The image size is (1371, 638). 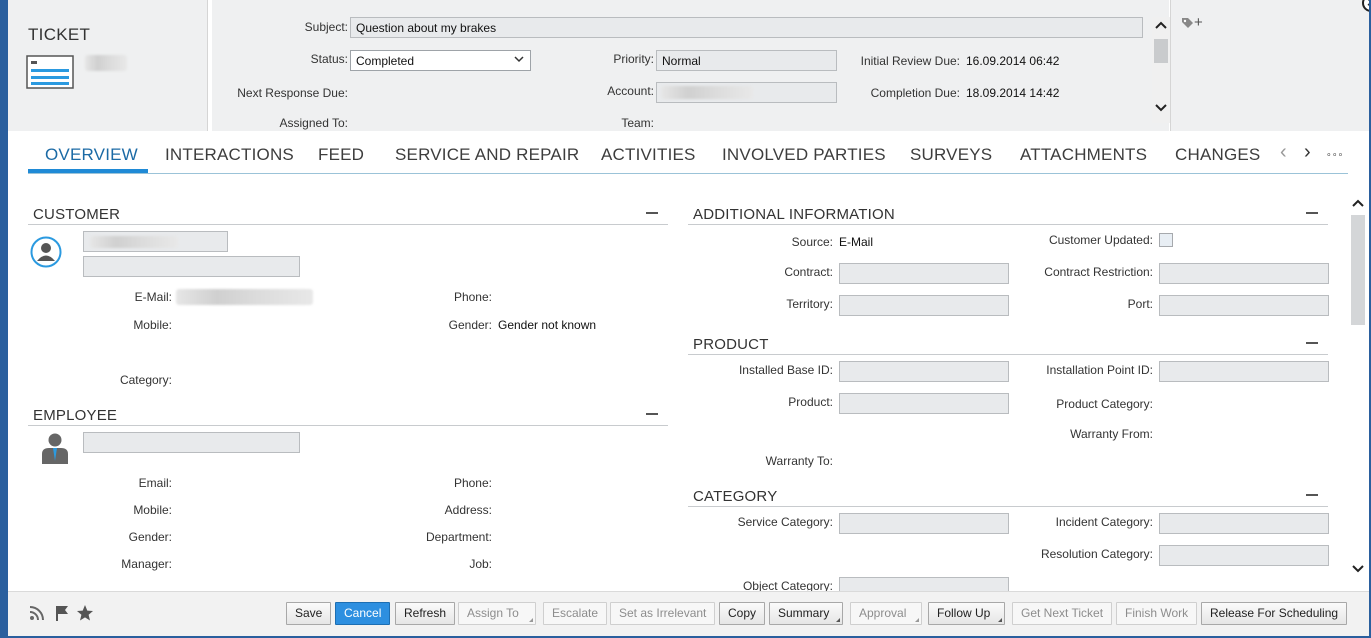 I want to click on rss-feed-icon, so click(x=37, y=613).